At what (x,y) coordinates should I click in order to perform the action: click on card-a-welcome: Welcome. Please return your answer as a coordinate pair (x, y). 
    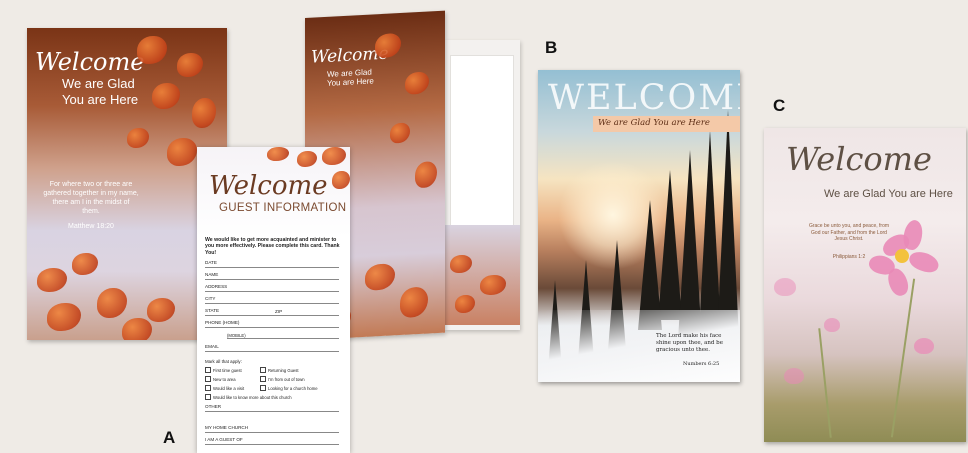
    Looking at the image, I should click on (90, 62).